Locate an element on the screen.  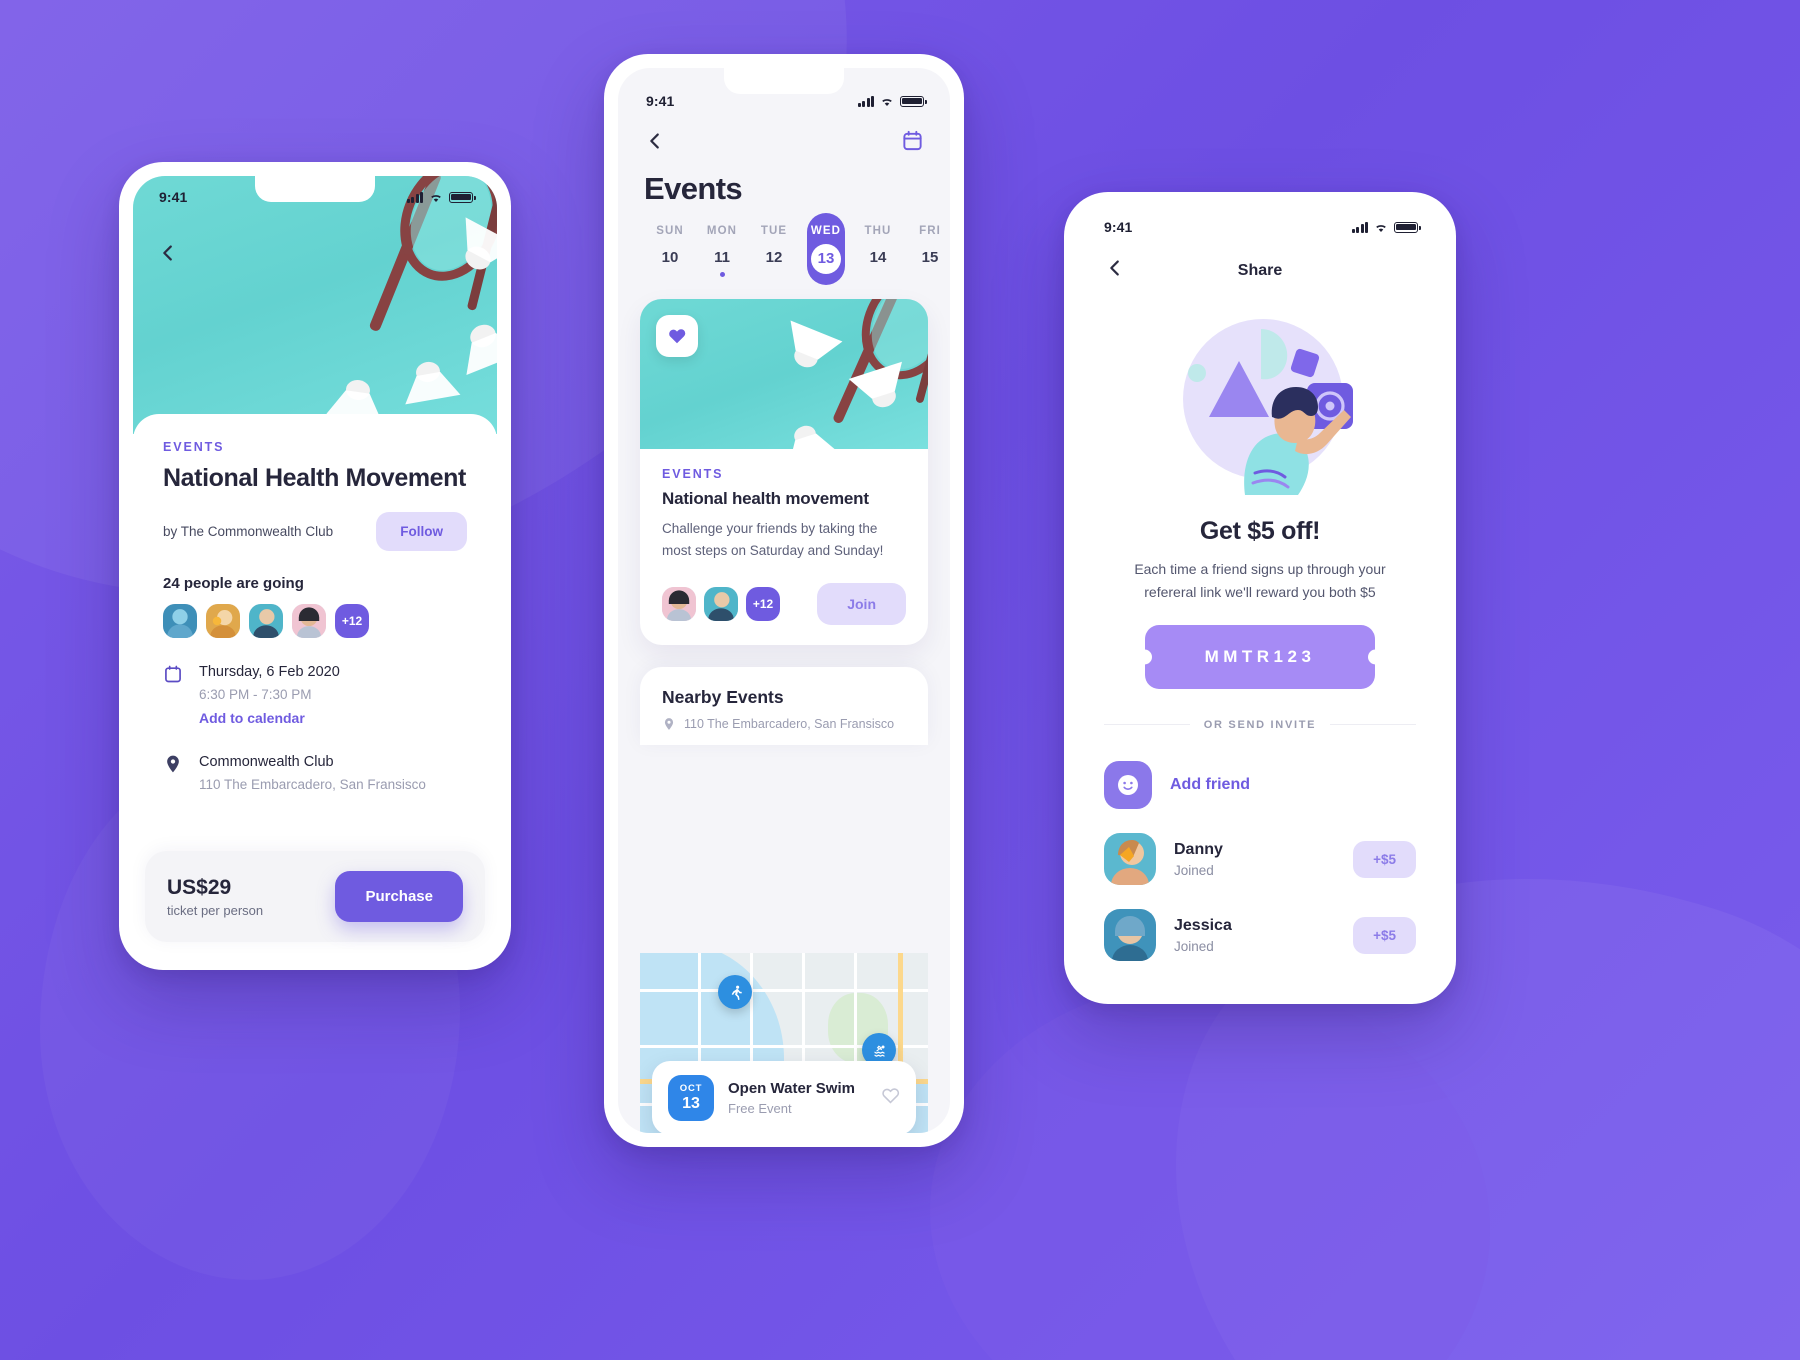
running-icon is located at coordinates (736, 992).